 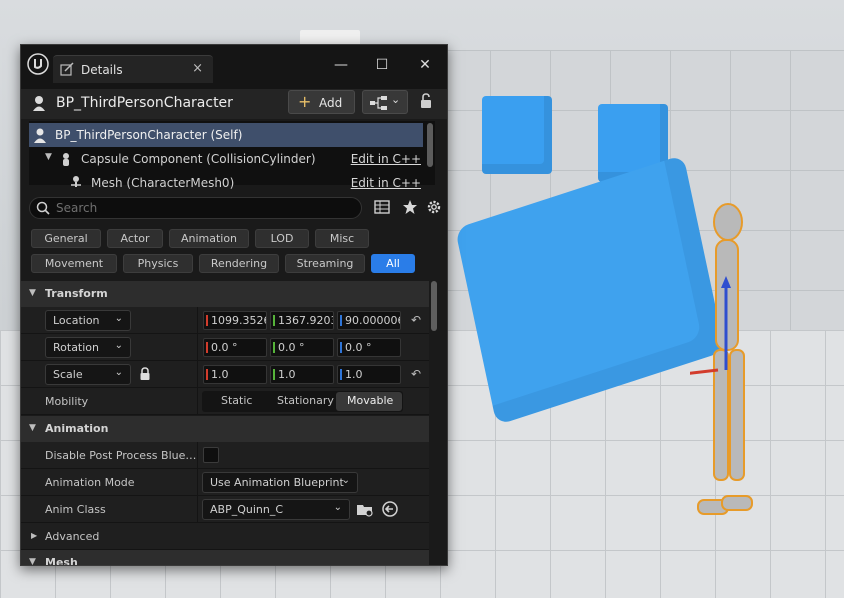 I want to click on mobility-stationary: Stationary, so click(x=305, y=400).